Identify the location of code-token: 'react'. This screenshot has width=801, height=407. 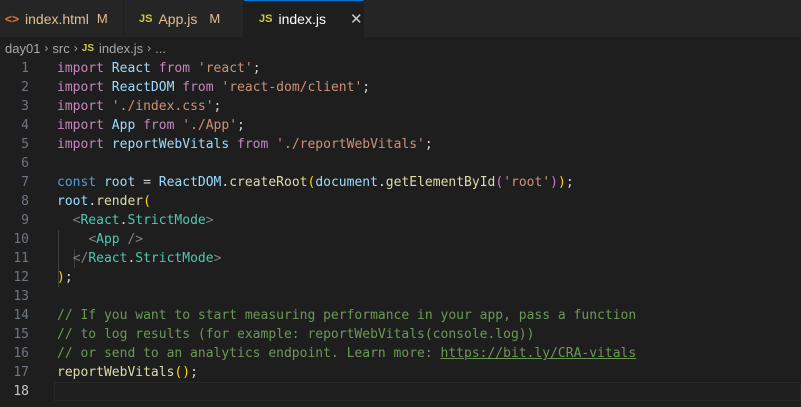
(225, 68).